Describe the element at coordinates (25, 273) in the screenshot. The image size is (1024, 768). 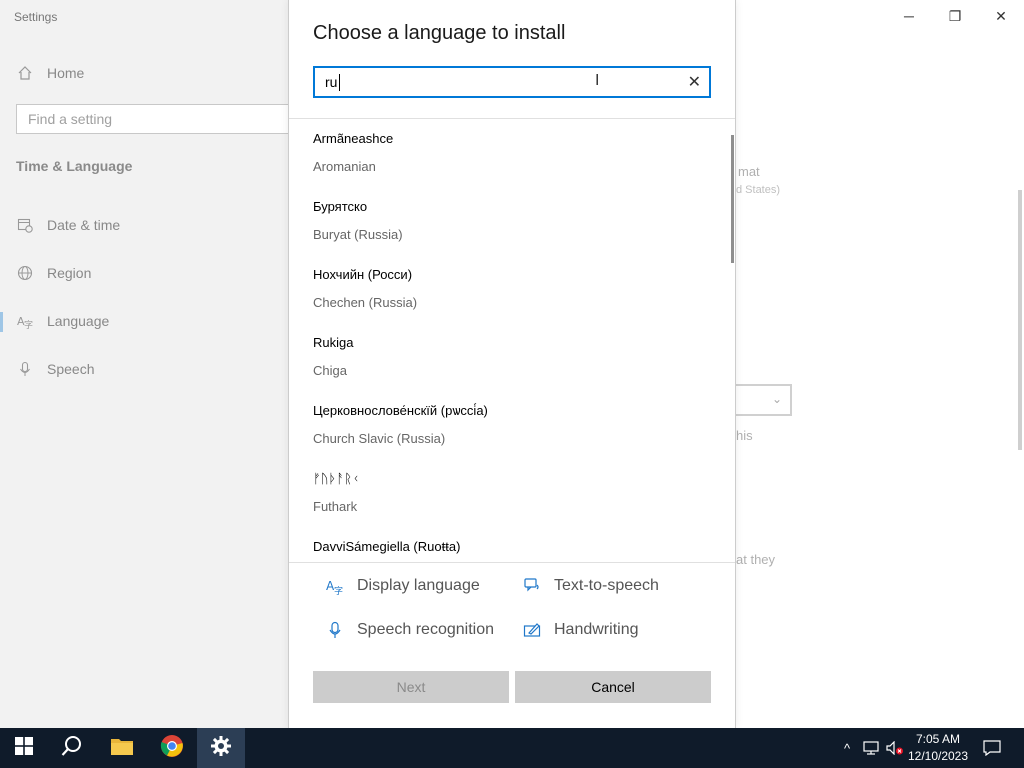
I see `globe-icon` at that location.